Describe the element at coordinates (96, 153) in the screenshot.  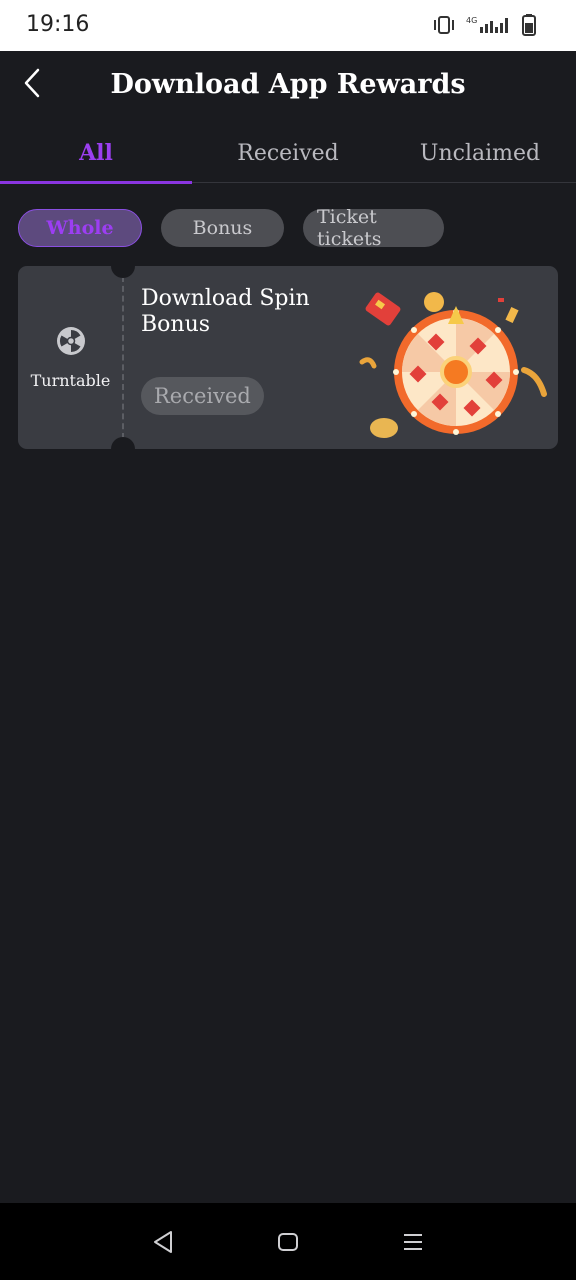
I see `tab-all: All` at that location.